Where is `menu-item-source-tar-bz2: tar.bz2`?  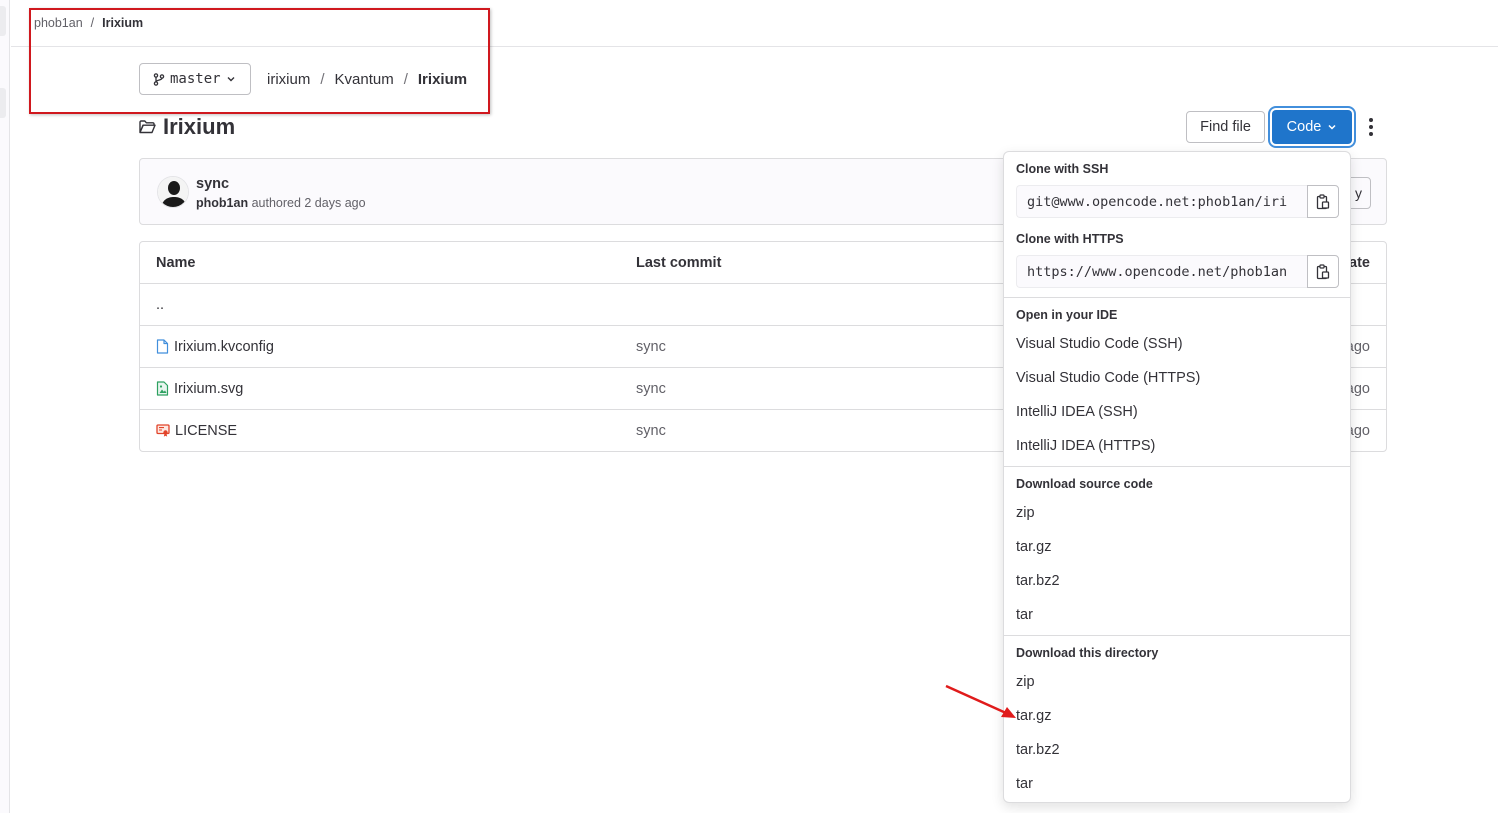 menu-item-source-tar-bz2: tar.bz2 is located at coordinates (1038, 581).